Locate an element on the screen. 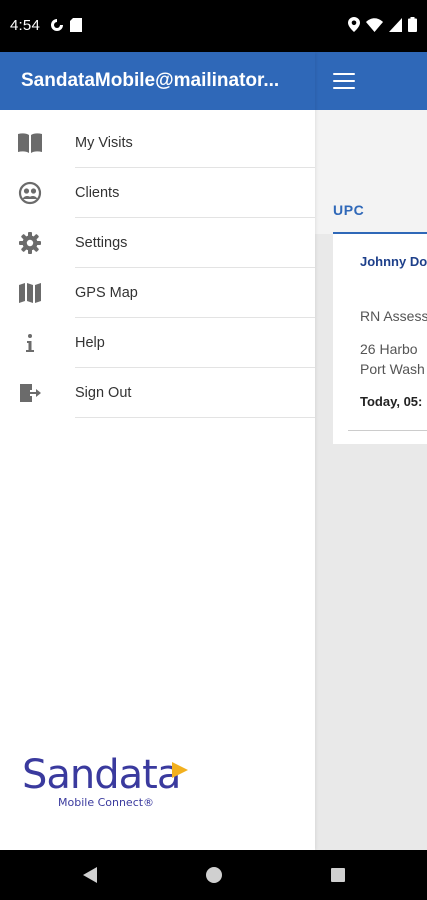 The height and width of the screenshot is (900, 427). visit-time: Today, 05: is located at coordinates (391, 401).